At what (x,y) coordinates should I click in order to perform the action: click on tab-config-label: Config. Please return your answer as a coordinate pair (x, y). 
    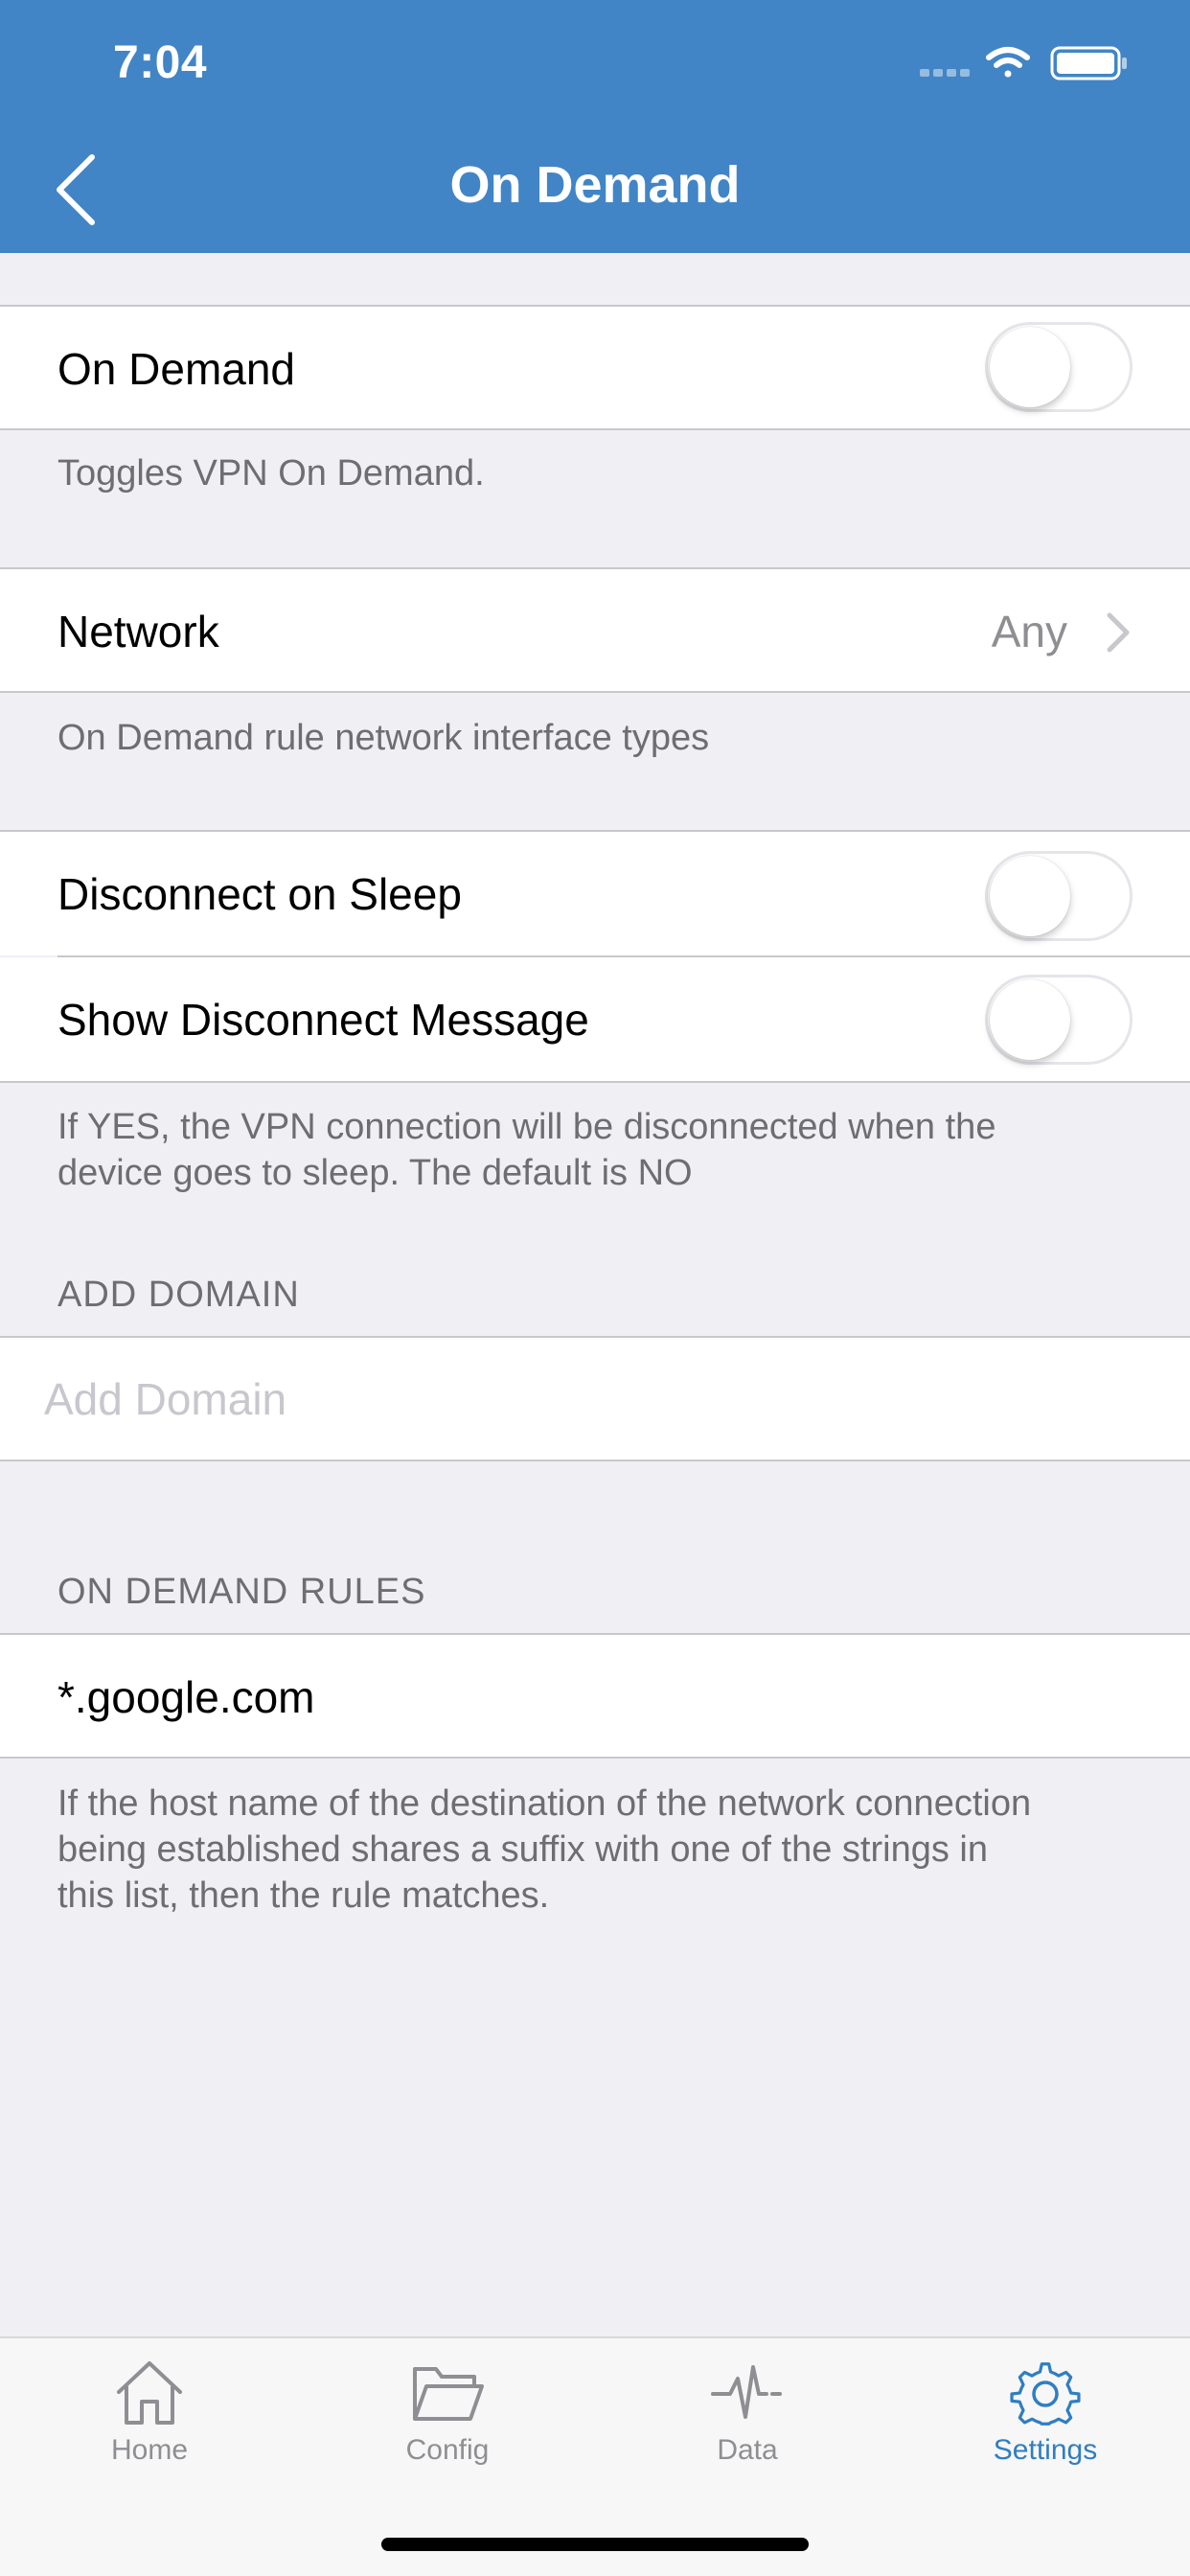
    Looking at the image, I should click on (448, 2450).